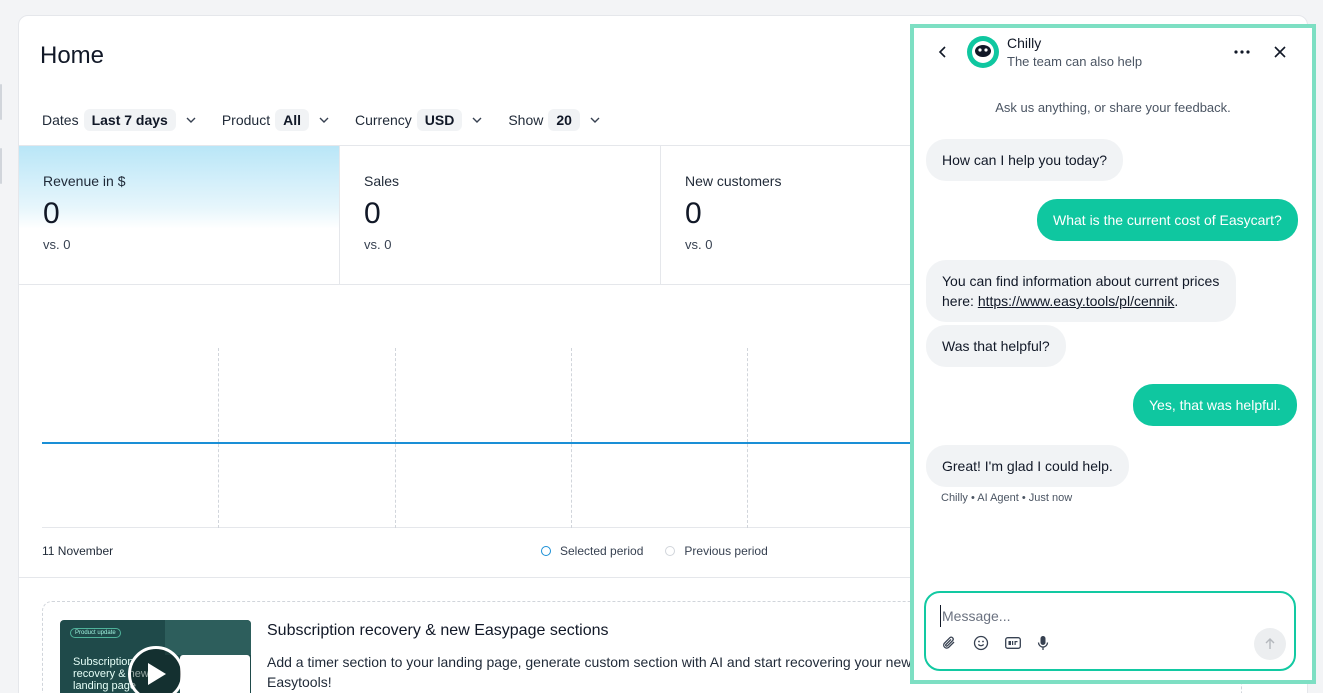 Image resolution: width=1323 pixels, height=693 pixels. What do you see at coordinates (726, 551) in the screenshot?
I see `legend-label: Previous period` at bounding box center [726, 551].